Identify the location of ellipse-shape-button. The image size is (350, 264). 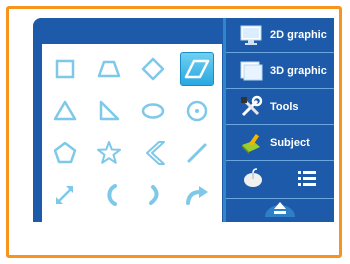
(153, 111).